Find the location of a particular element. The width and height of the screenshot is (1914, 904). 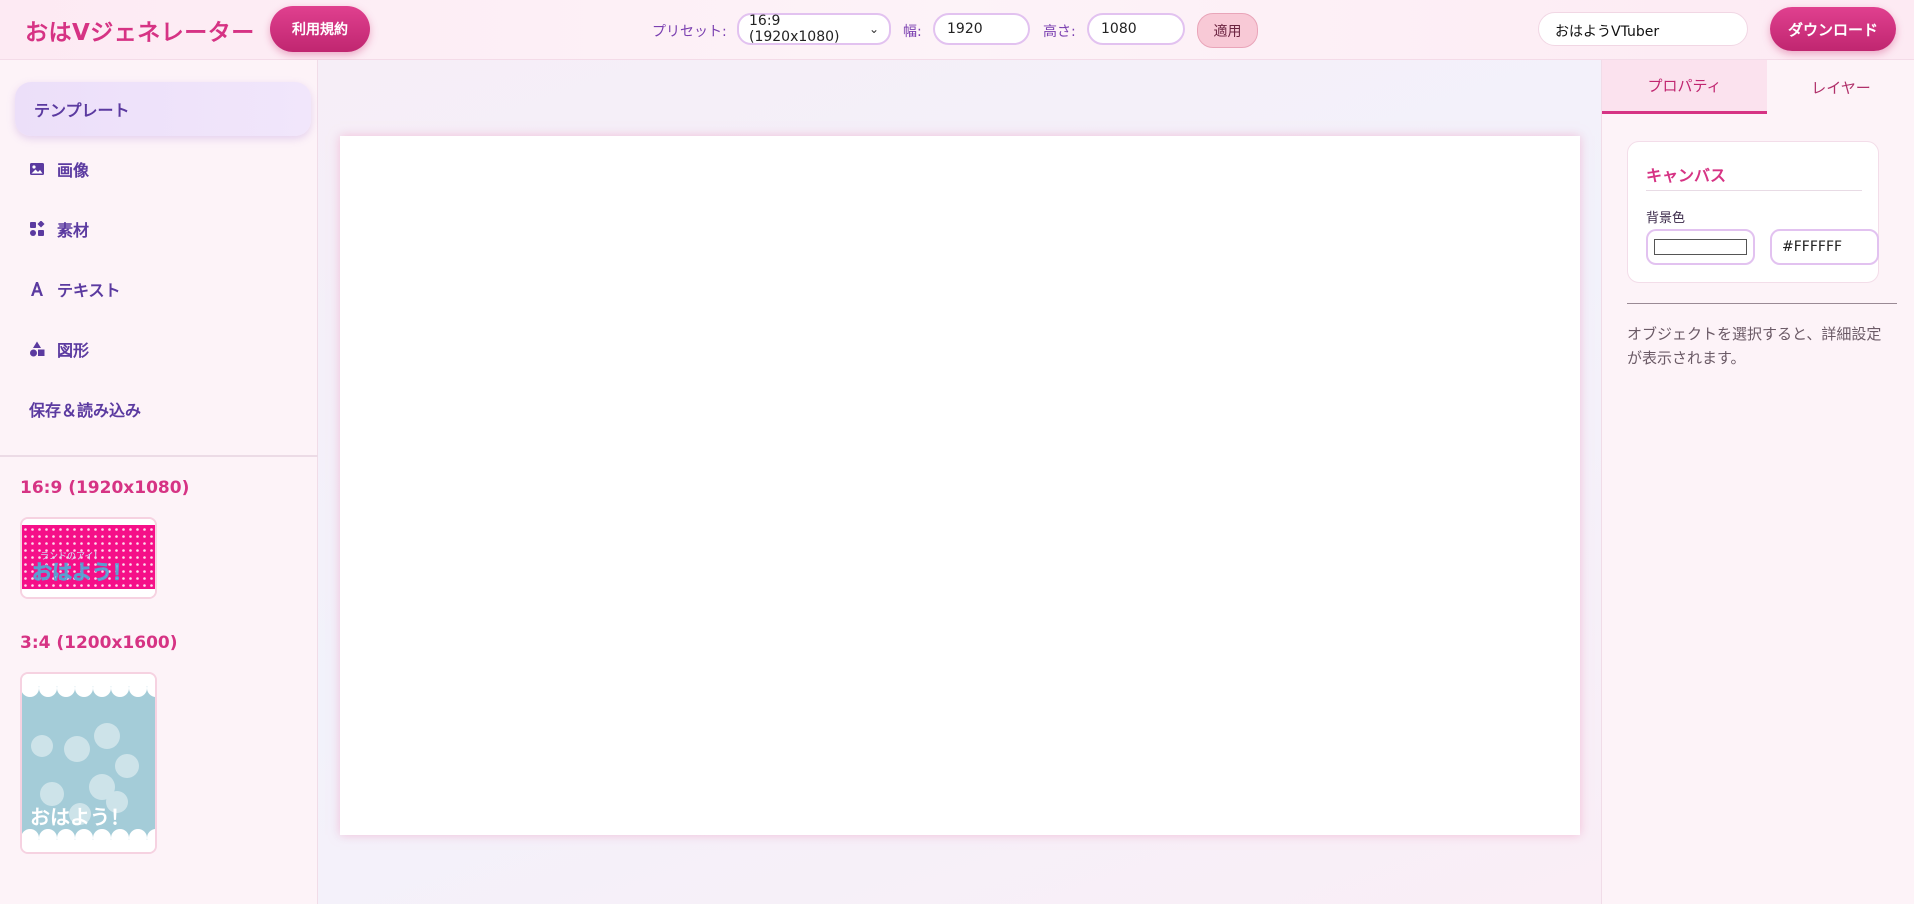

sidebar-item-label: 素材 is located at coordinates (73, 230).